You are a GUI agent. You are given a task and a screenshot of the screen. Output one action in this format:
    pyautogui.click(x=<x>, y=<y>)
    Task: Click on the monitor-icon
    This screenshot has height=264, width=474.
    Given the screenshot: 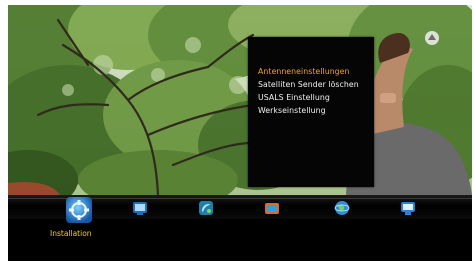 What is the action you would take?
    pyautogui.click(x=408, y=208)
    